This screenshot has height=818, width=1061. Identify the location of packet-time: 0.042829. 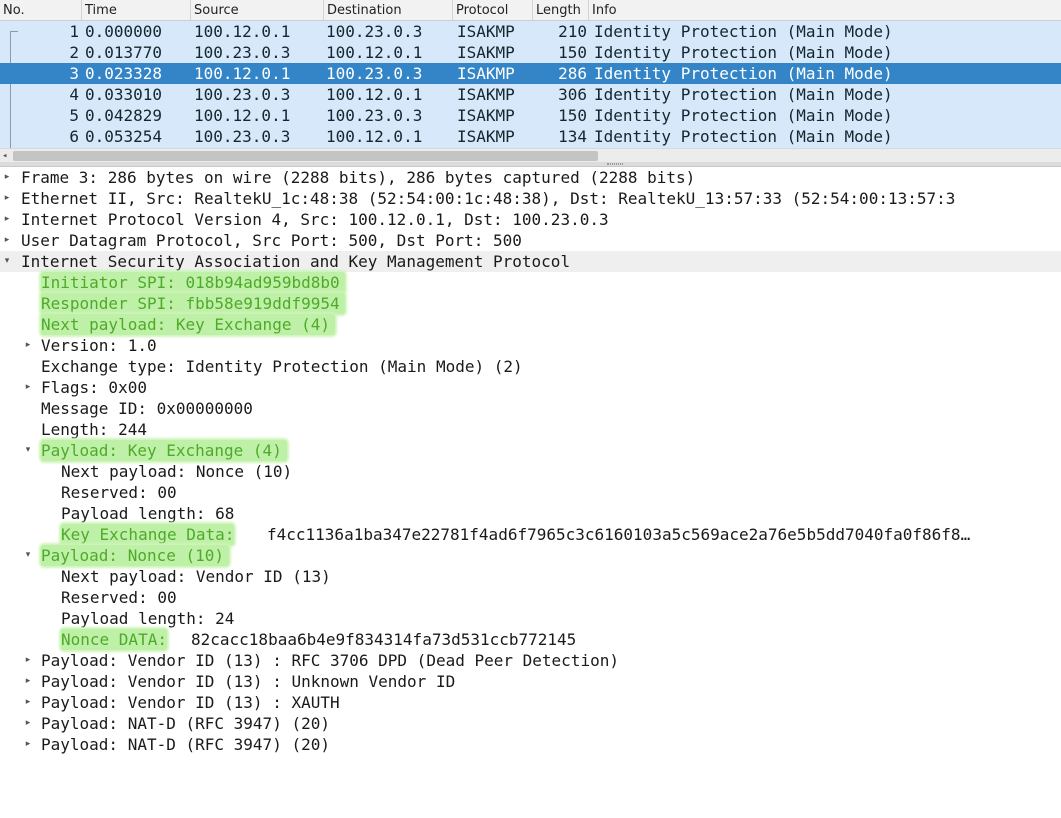
(124, 115).